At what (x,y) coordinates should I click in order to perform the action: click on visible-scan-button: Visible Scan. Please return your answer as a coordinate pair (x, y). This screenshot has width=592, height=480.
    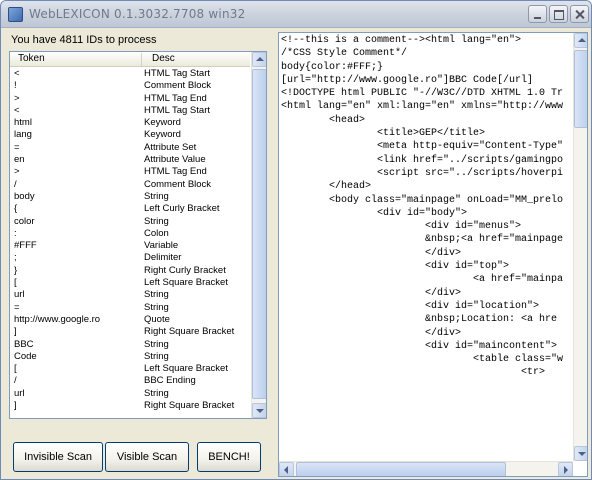
    Looking at the image, I should click on (147, 457).